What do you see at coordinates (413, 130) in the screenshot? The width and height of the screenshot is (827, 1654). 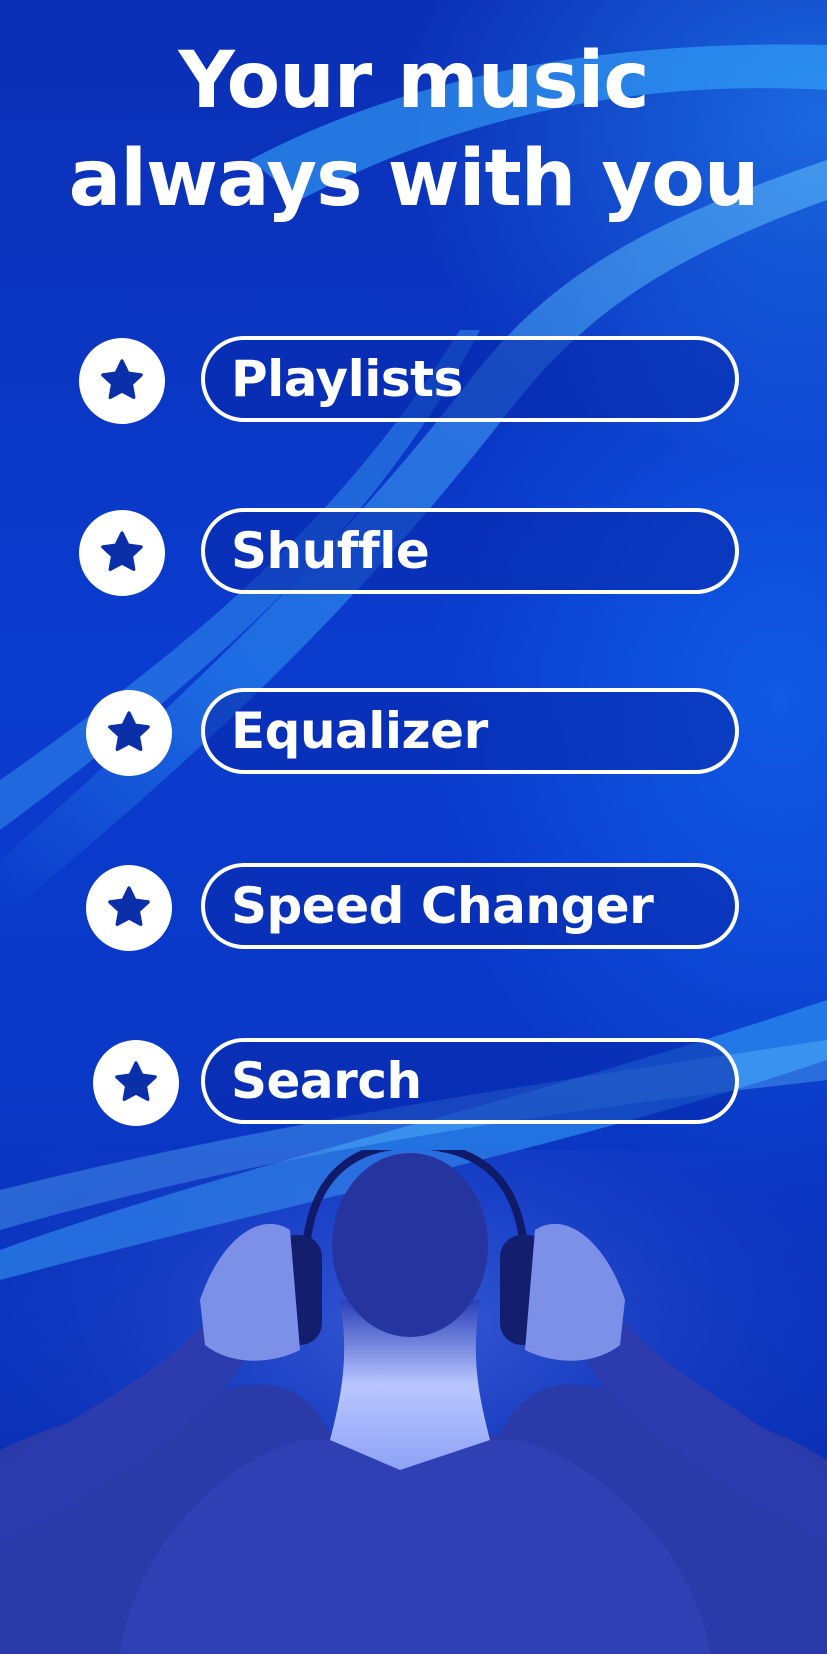 I see `page-title: Your music always with you` at bounding box center [413, 130].